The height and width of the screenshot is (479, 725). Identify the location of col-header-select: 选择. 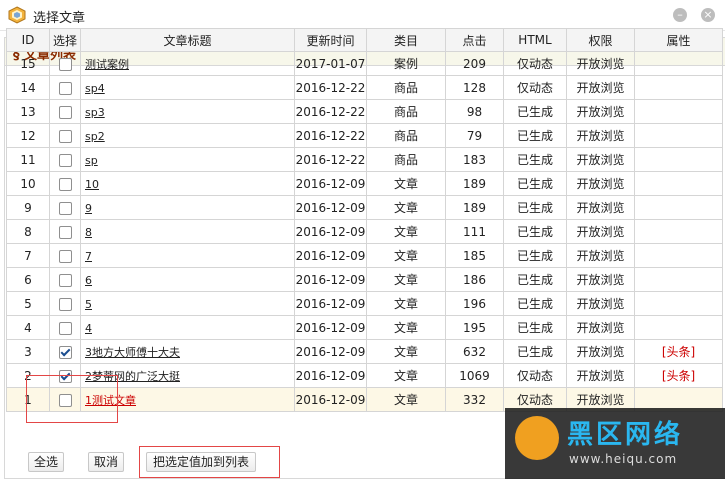
(65, 40).